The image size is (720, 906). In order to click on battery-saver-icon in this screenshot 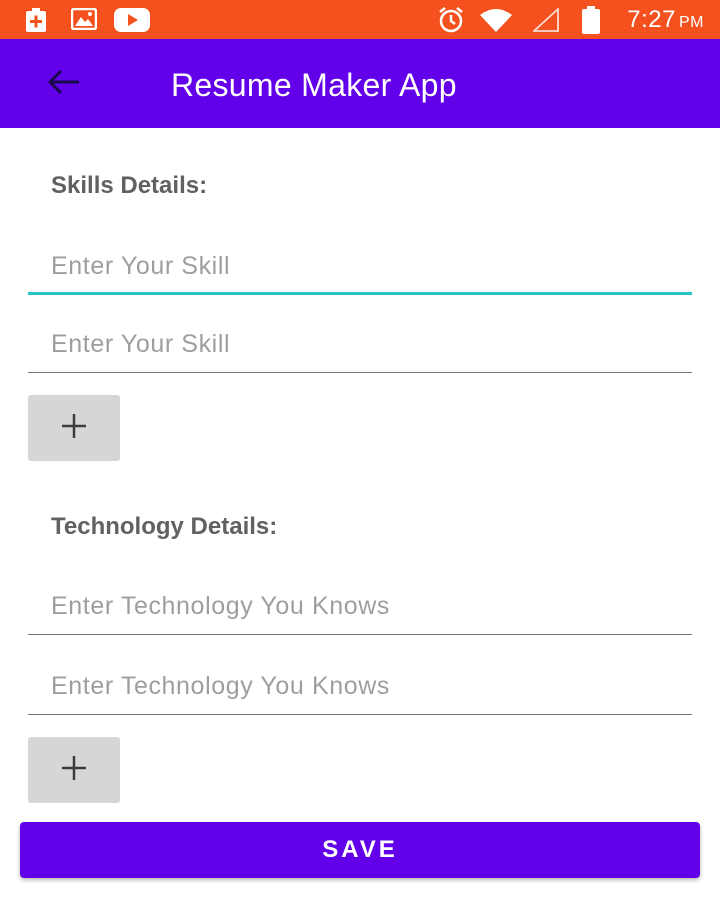, I will do `click(36, 22)`.